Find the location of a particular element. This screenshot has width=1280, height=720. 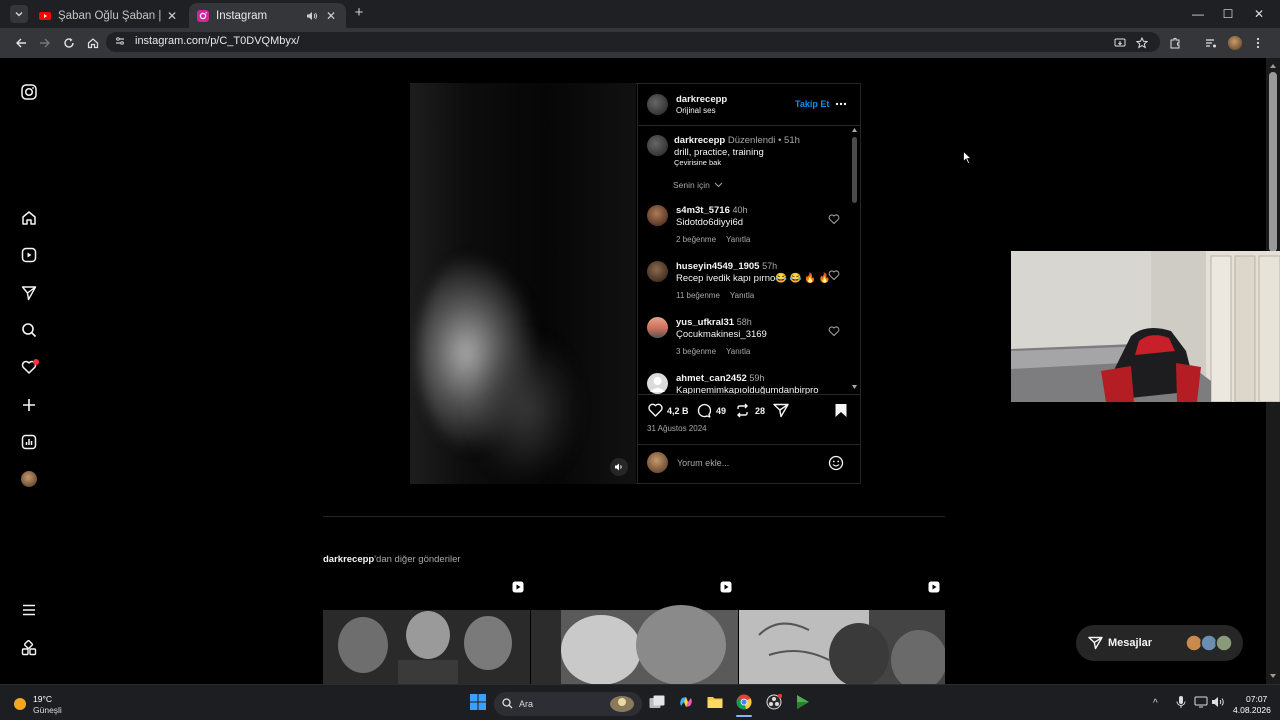

home-nav-icon is located at coordinates (29, 218).